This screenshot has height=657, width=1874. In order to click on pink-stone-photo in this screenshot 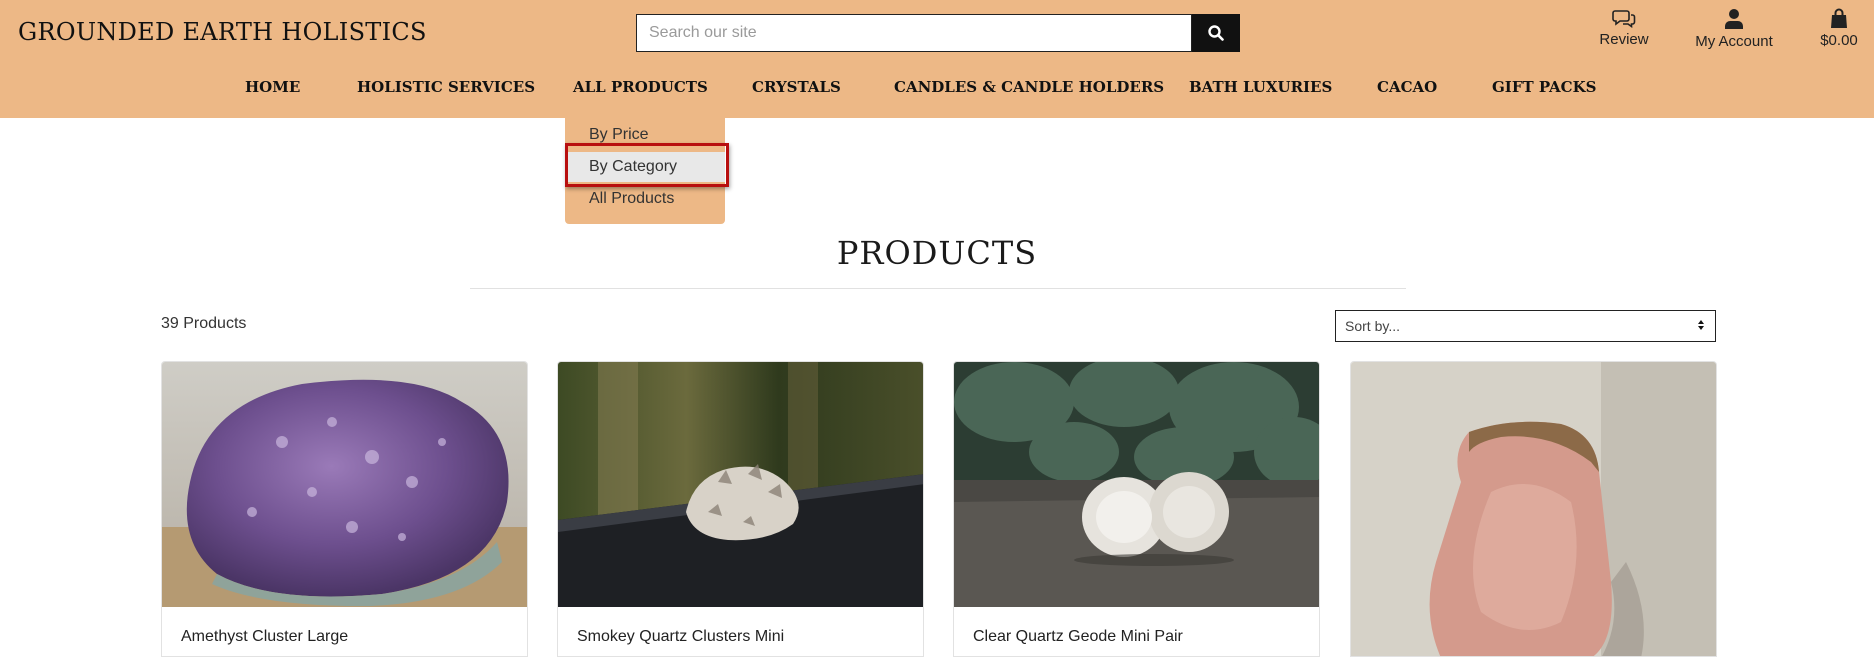, I will do `click(1533, 509)`.